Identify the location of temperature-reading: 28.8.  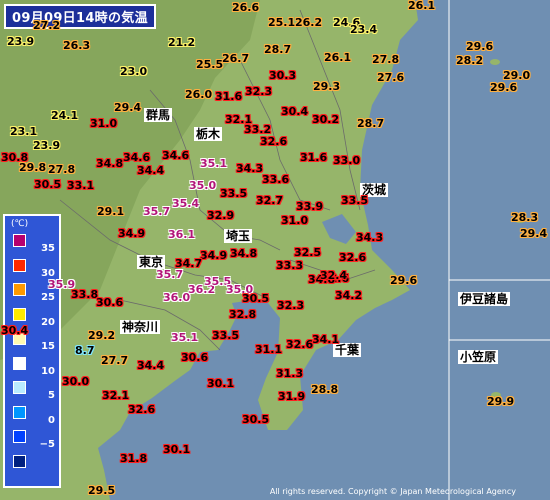
(325, 389).